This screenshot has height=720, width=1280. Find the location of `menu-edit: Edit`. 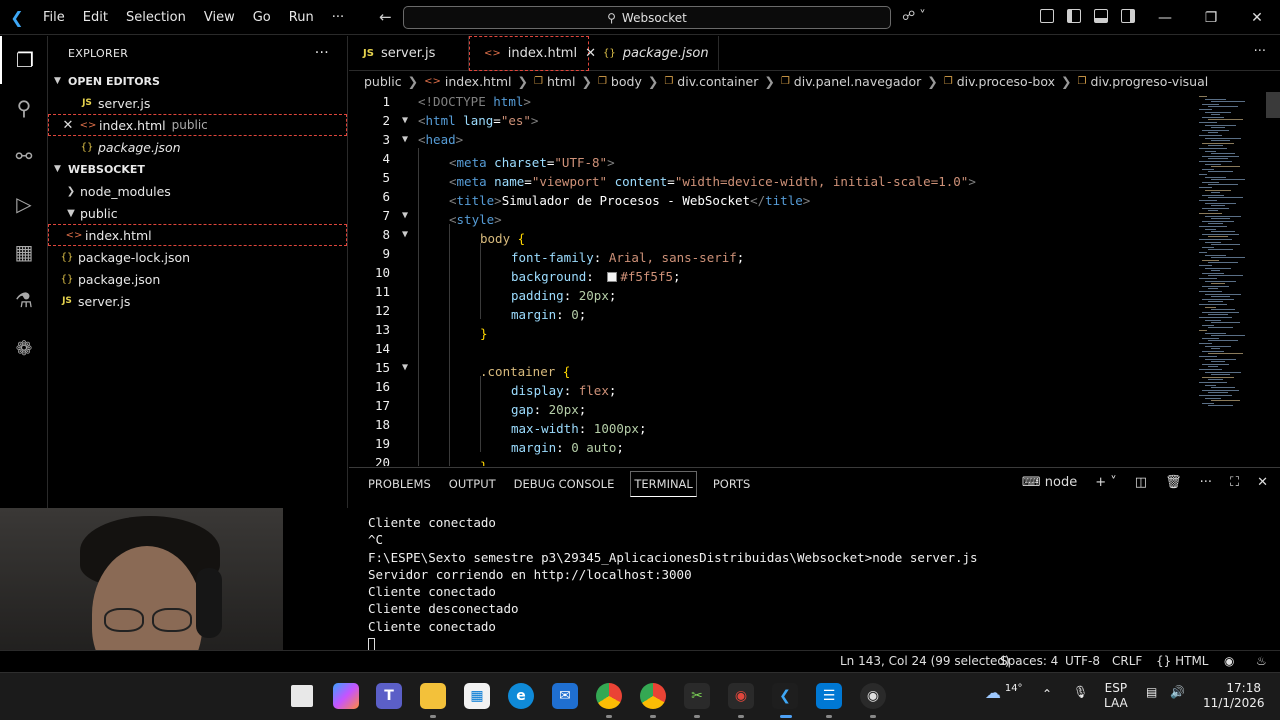

menu-edit: Edit is located at coordinates (95, 17).